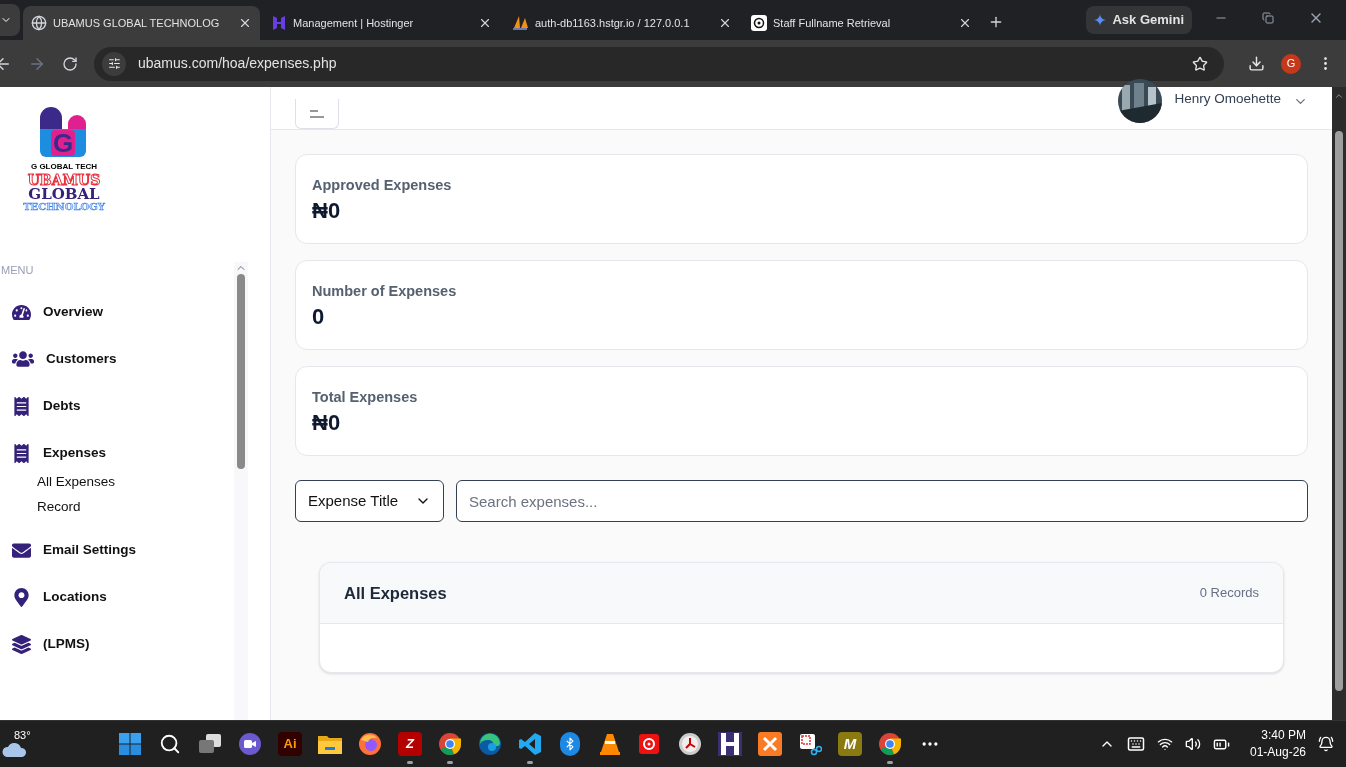 The height and width of the screenshot is (767, 1346). Describe the element at coordinates (659, 63) in the screenshot. I see `address-bar: ubamus.com/hoa/expenses.php` at that location.